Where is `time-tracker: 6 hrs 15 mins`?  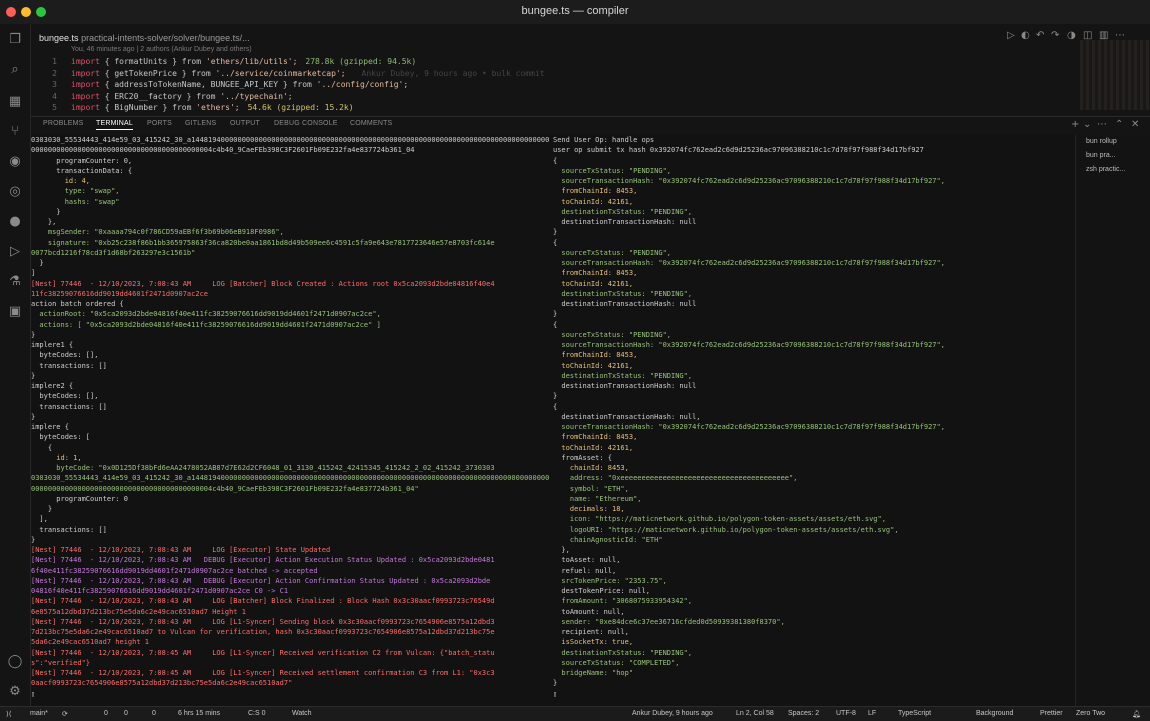
time-tracker: 6 hrs 15 mins is located at coordinates (199, 713).